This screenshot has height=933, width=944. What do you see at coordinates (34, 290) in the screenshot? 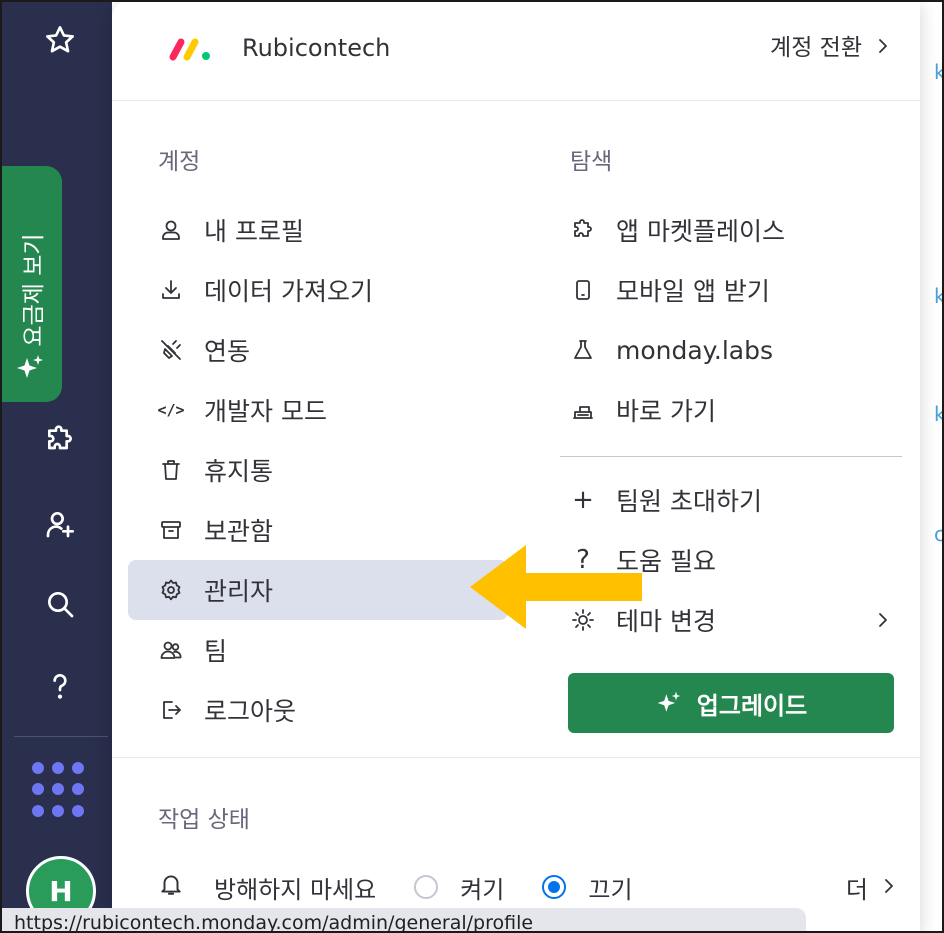
I see `view-plans-label: 요금제 보기` at bounding box center [34, 290].